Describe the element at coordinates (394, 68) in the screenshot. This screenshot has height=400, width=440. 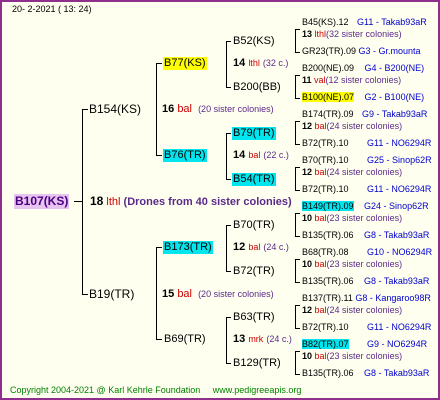
I see `gen5-info: G4 - B200(NE)` at that location.